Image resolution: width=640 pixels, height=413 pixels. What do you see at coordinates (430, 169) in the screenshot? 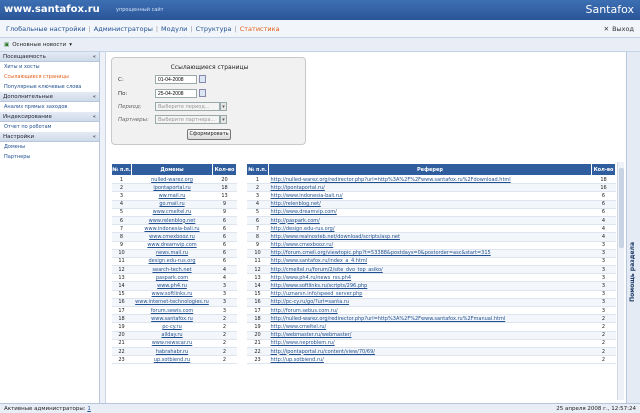
I see `col-referer: Реферер` at bounding box center [430, 169].